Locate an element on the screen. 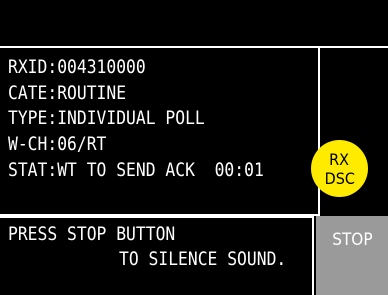 This screenshot has width=388, height=295. stop-button: STOP is located at coordinates (352, 255).